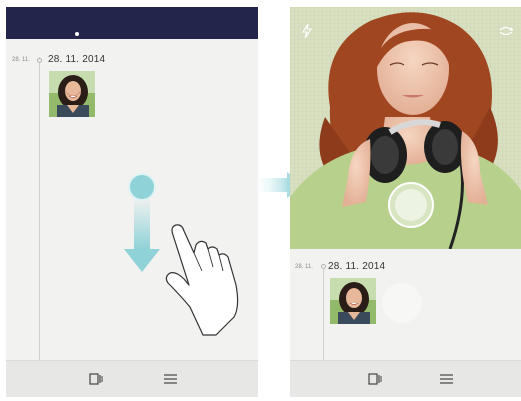 This screenshot has width=521, height=401. Describe the element at coordinates (307, 31) in the screenshot. I see `flash-icon` at that location.